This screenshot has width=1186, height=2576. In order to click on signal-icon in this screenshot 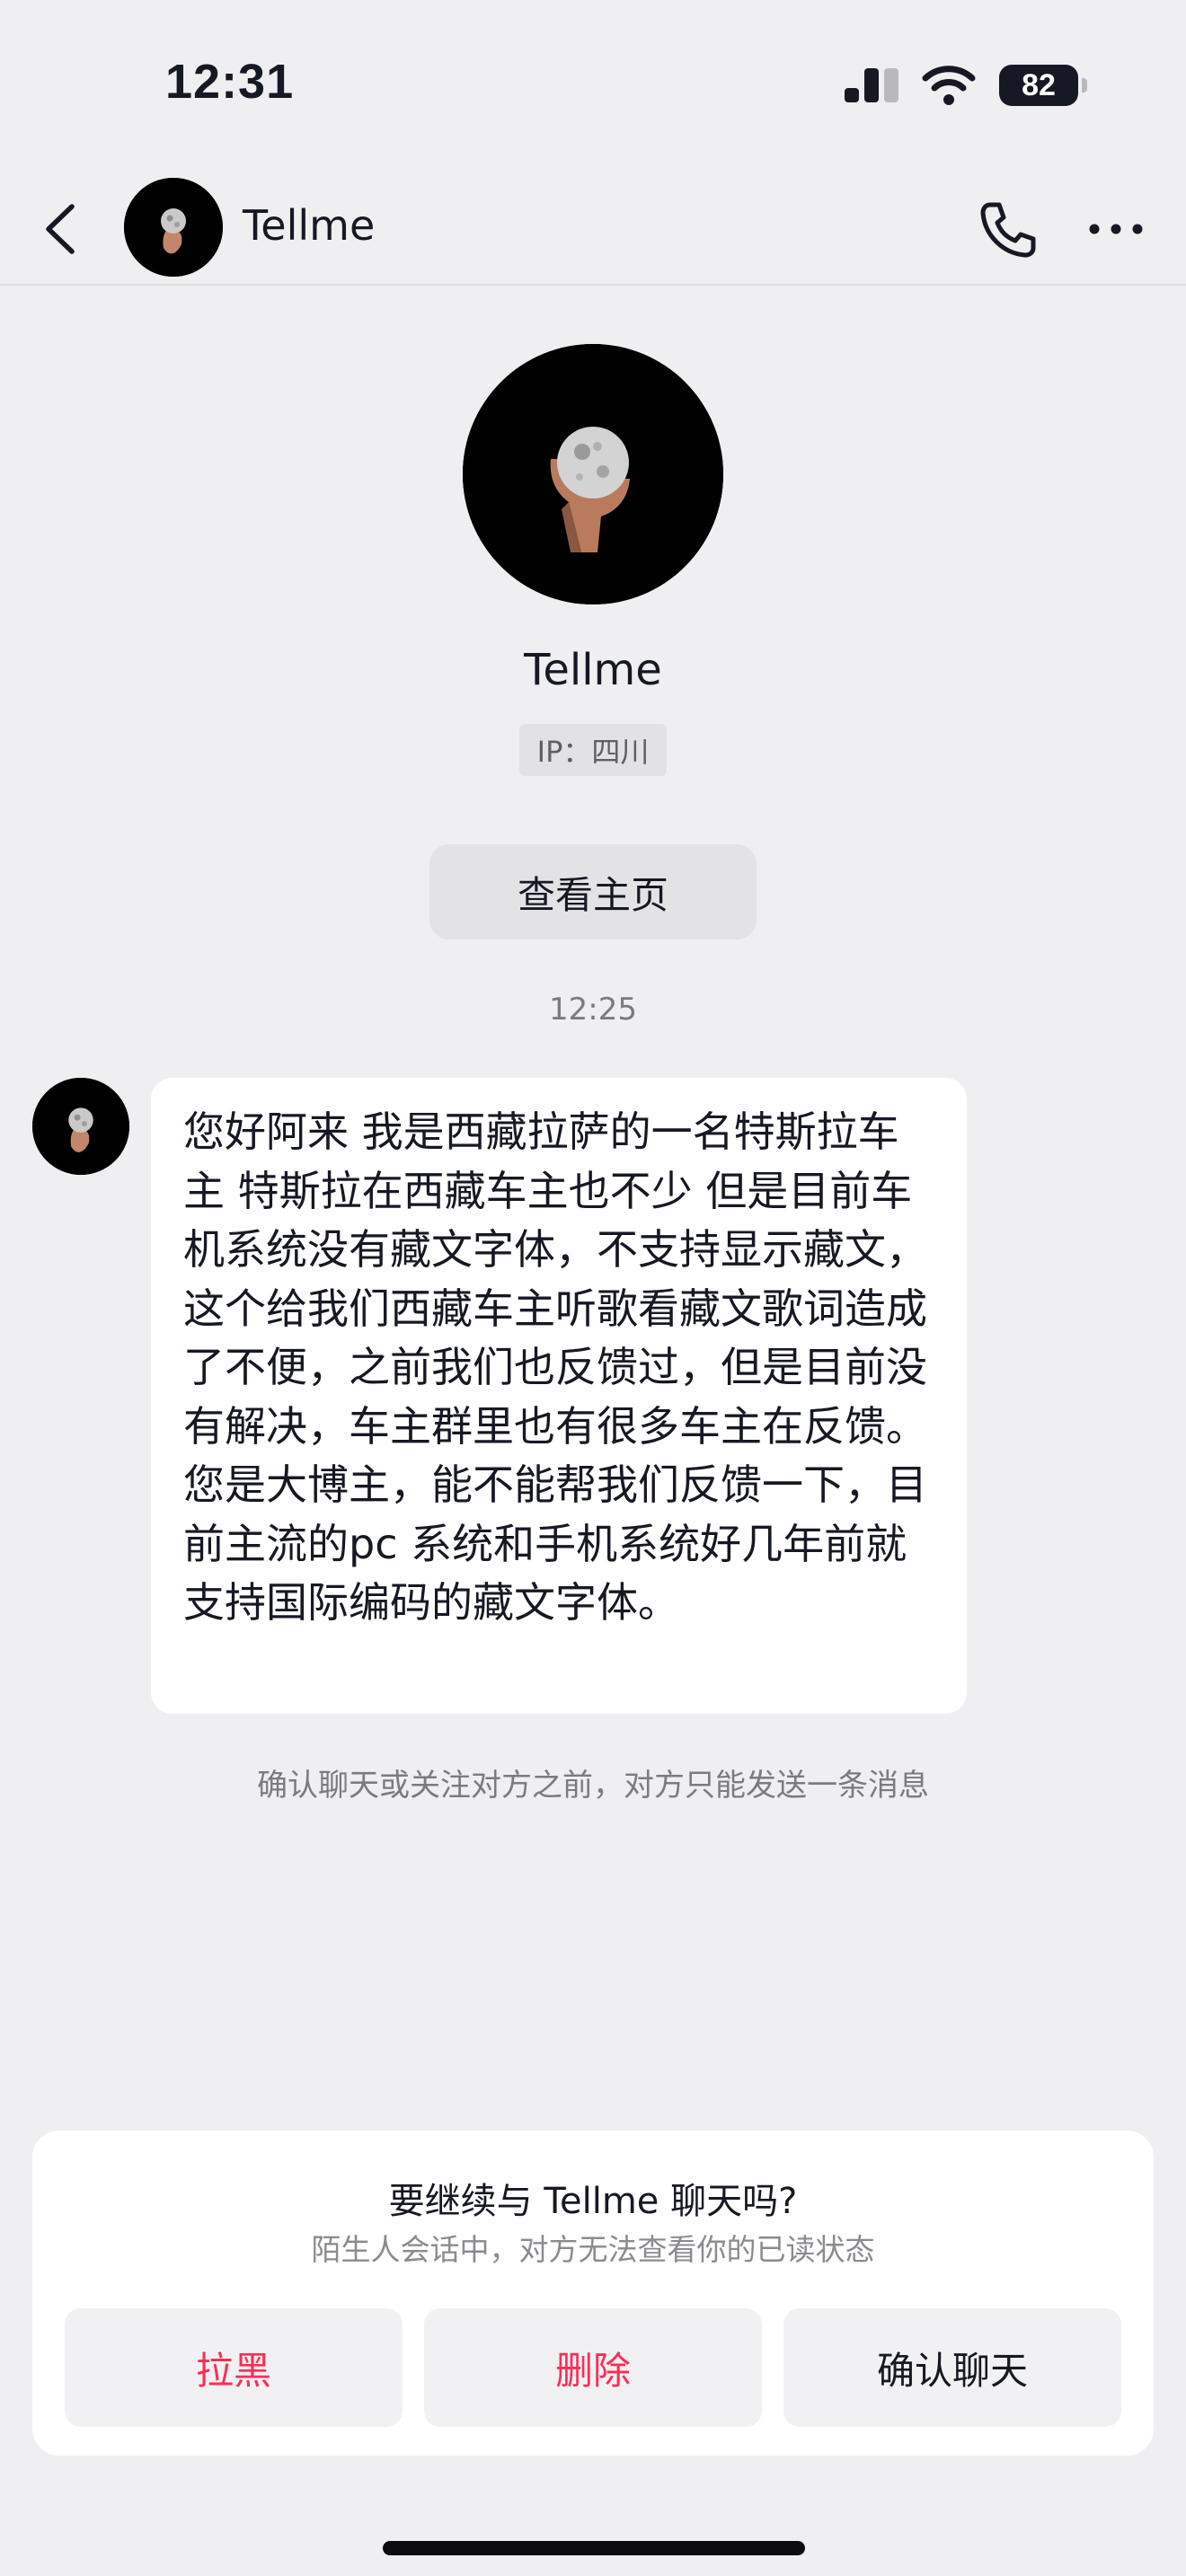, I will do `click(871, 85)`.